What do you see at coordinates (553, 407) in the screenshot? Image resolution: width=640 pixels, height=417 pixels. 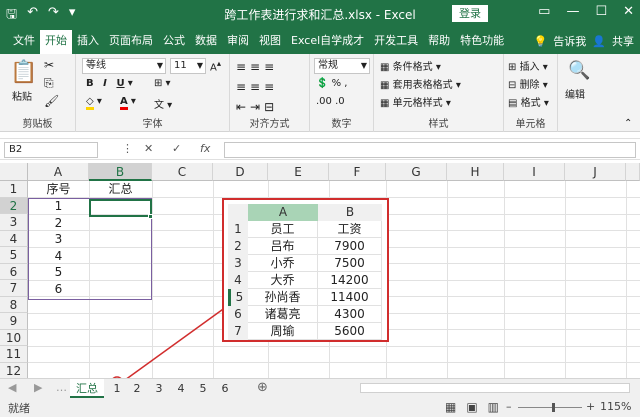 I see `zoom-slider-thumb` at bounding box center [553, 407].